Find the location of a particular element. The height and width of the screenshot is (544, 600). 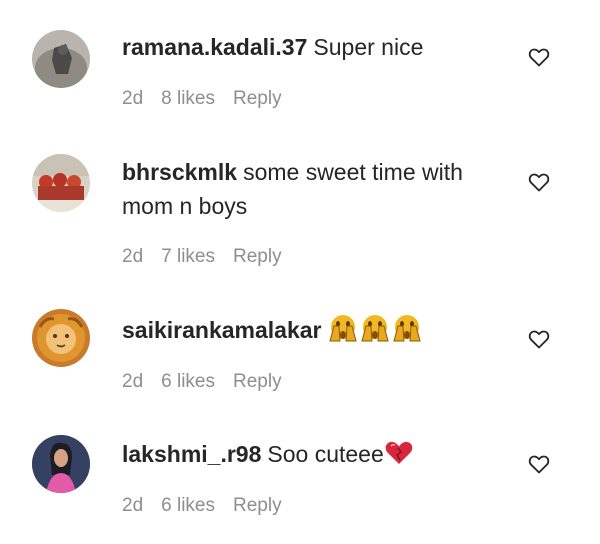

comment-meta: 2d 7 likes Reply is located at coordinates (211, 257).